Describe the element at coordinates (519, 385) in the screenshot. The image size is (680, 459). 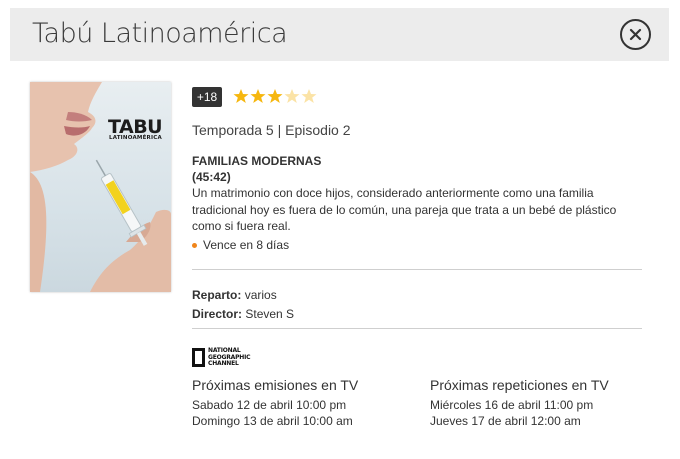
I see `repeats-heading: Próximas repeticiones en TV` at that location.